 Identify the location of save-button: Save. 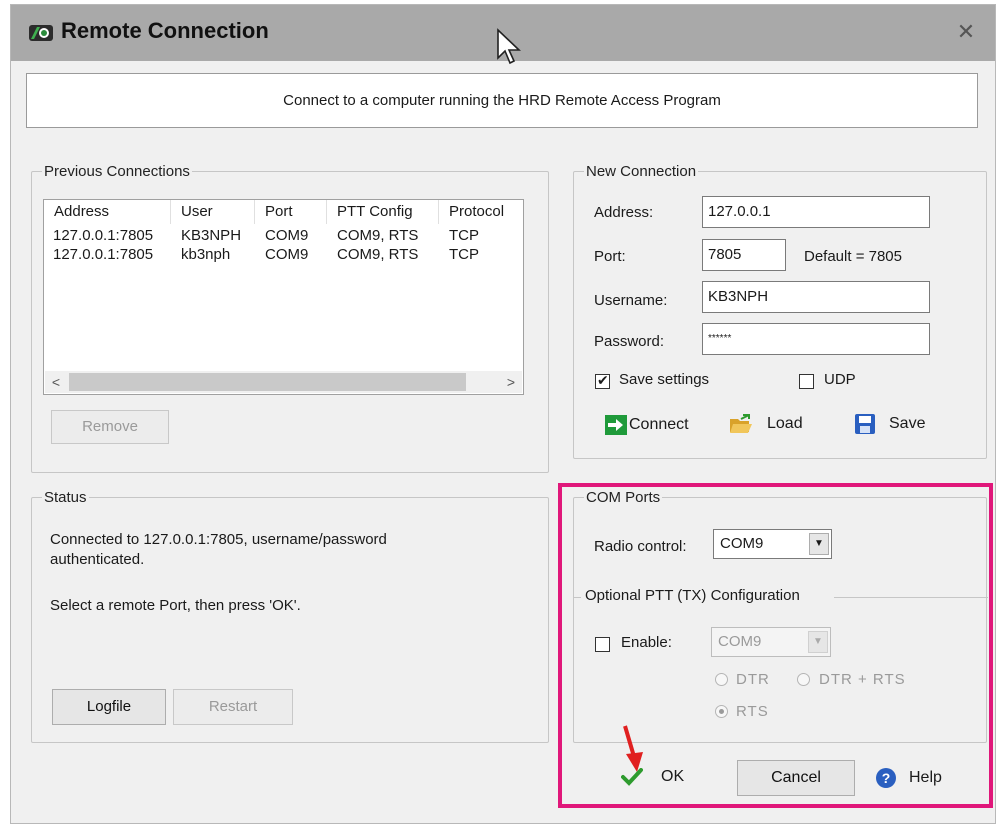
(890, 424).